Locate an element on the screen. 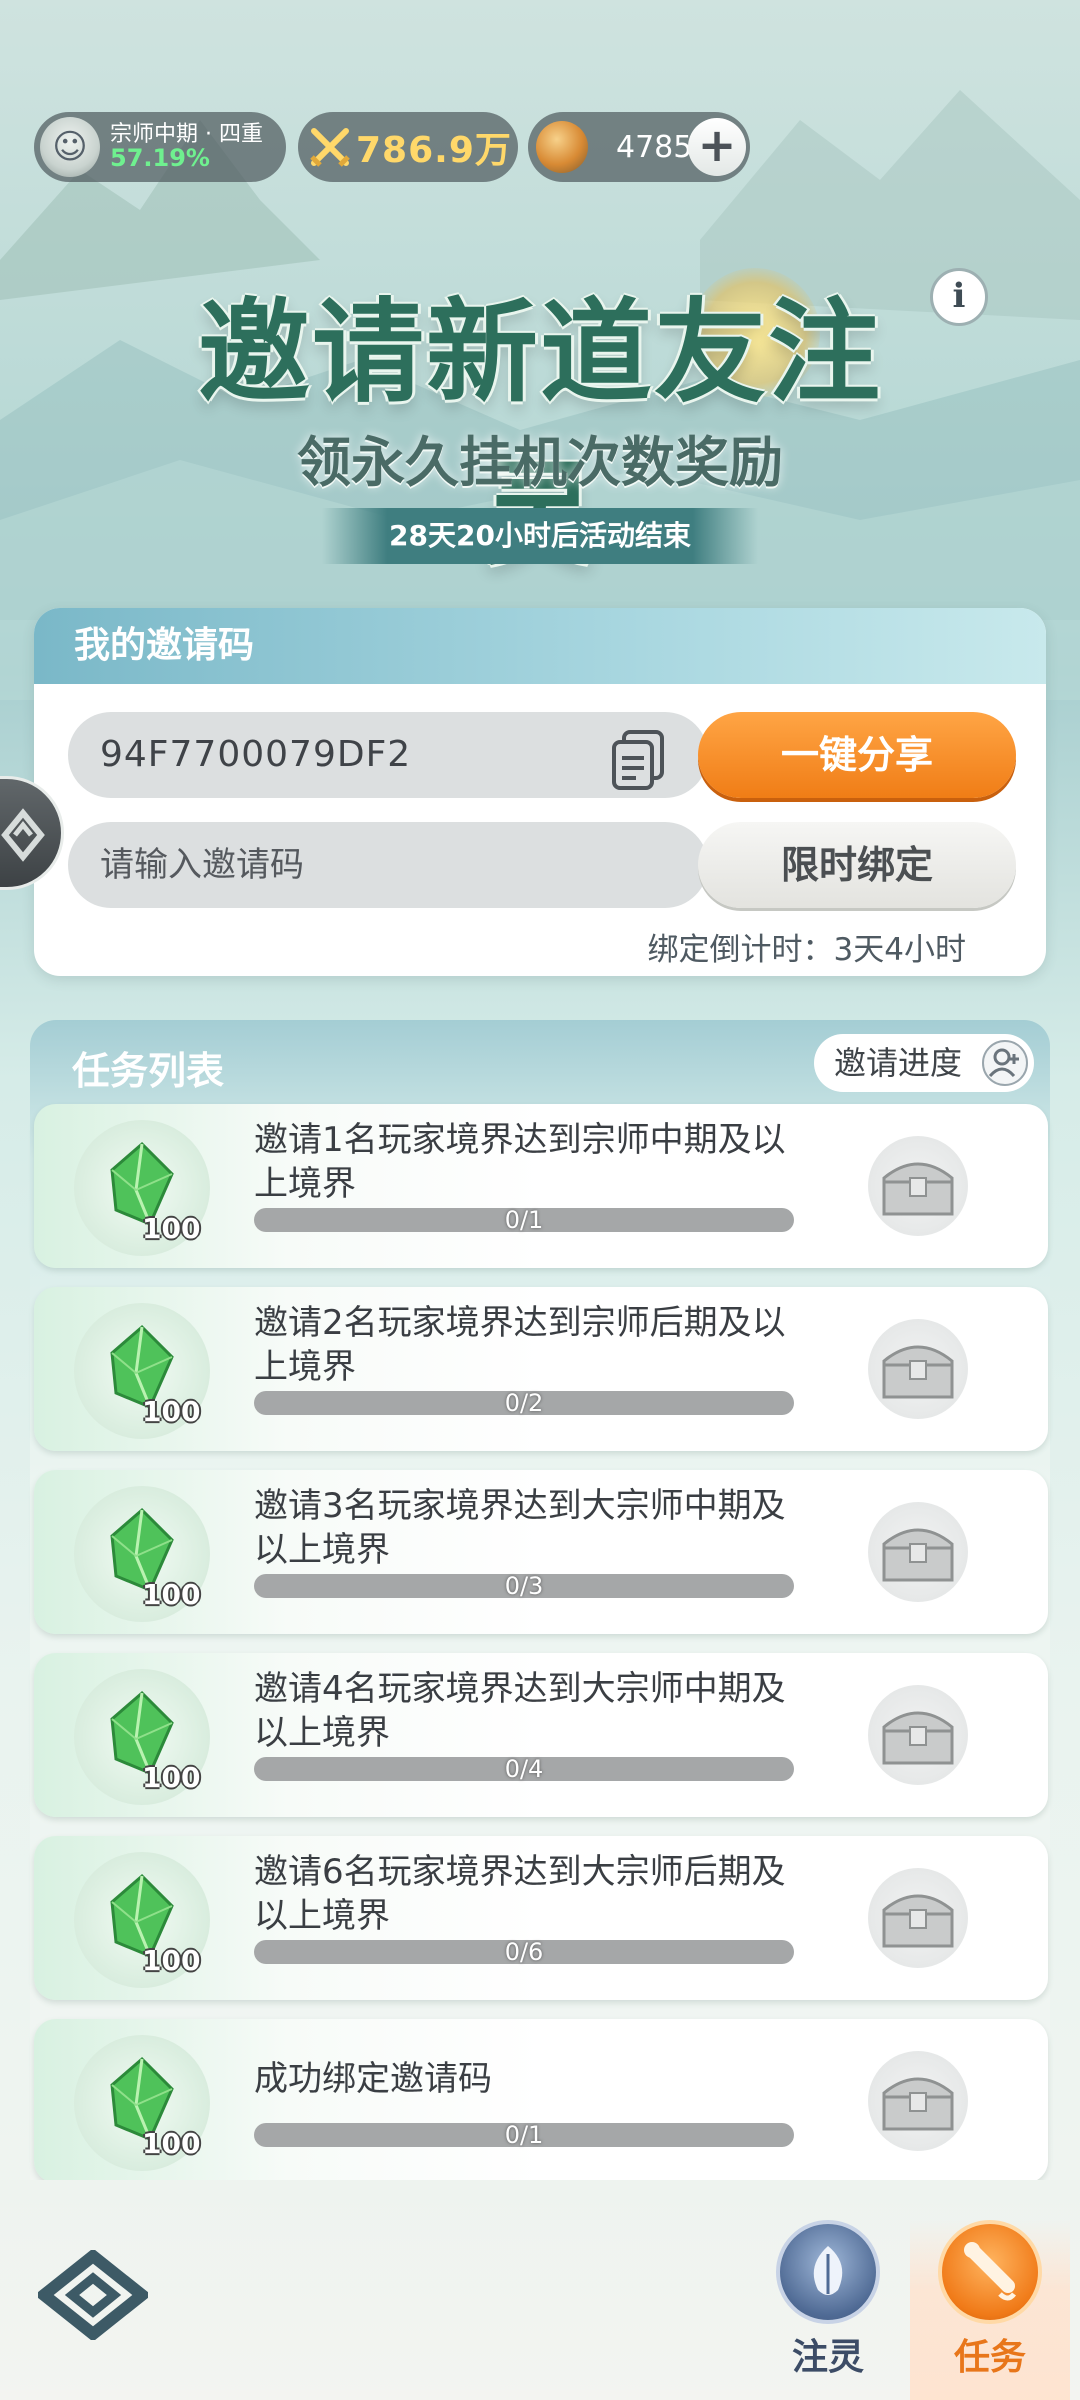  task-row: 100 邀请4名玩家境界达到大宗师中期及以上境界 0/4 is located at coordinates (541, 1735).